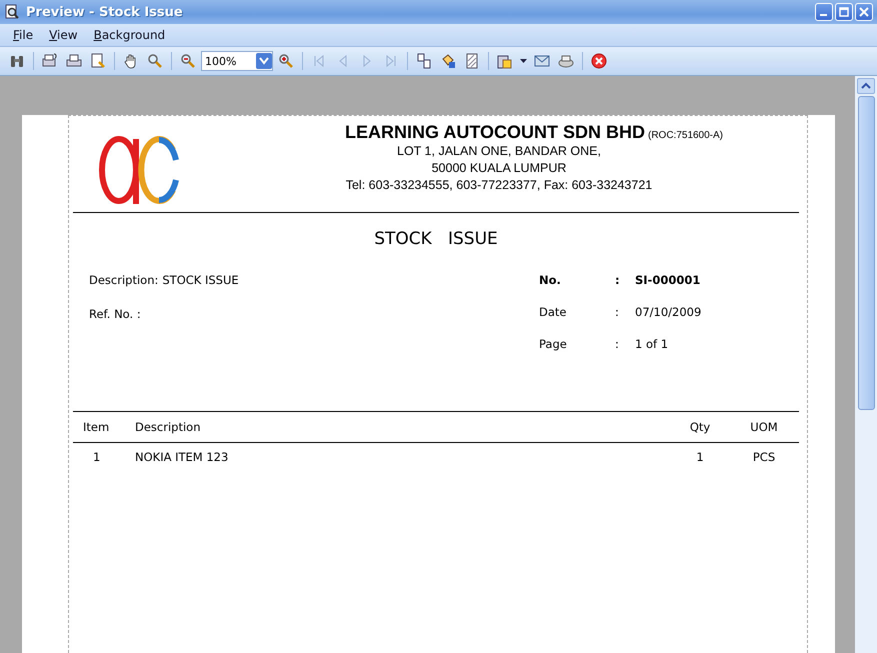 The image size is (877, 653). I want to click on column-header: UOM, so click(764, 427).